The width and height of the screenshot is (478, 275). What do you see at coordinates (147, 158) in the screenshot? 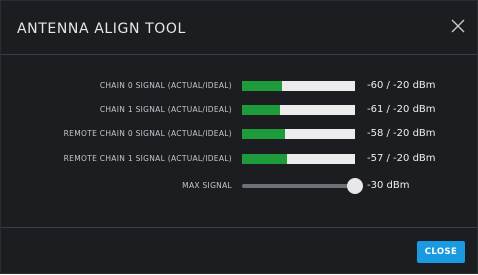
I see `signal-label: REMOTE CHAIN 1 SIGNAL (ACTUAL/IDEAL)` at bounding box center [147, 158].